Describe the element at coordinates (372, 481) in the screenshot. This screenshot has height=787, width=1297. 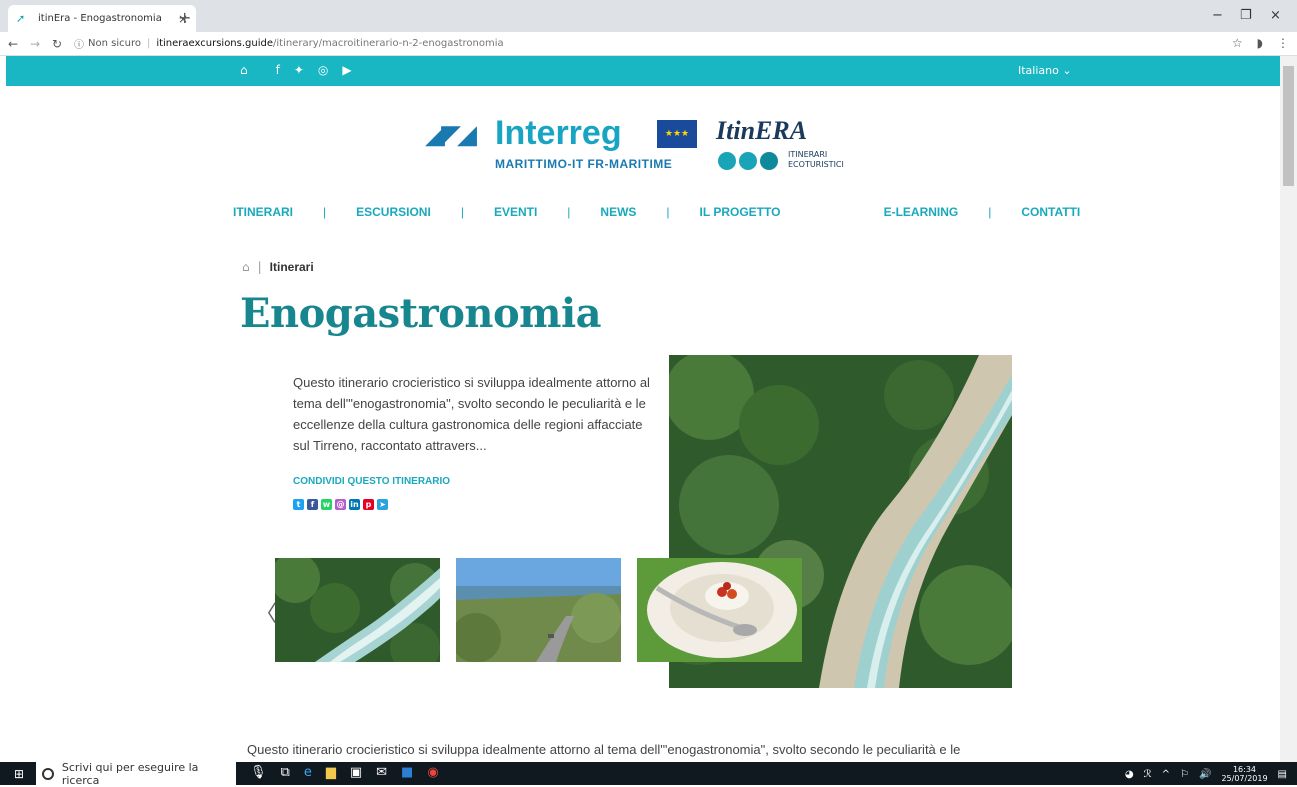
I see `share-label: CONDIVIDI QUESTO ITINERARIO` at that location.